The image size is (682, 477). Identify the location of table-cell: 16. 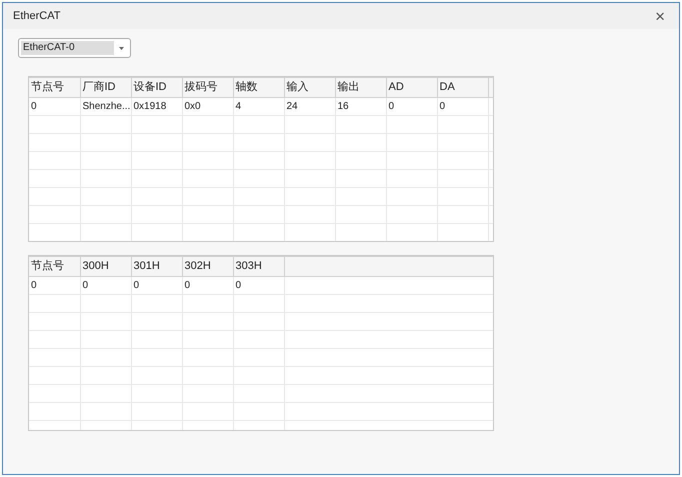
(360, 107).